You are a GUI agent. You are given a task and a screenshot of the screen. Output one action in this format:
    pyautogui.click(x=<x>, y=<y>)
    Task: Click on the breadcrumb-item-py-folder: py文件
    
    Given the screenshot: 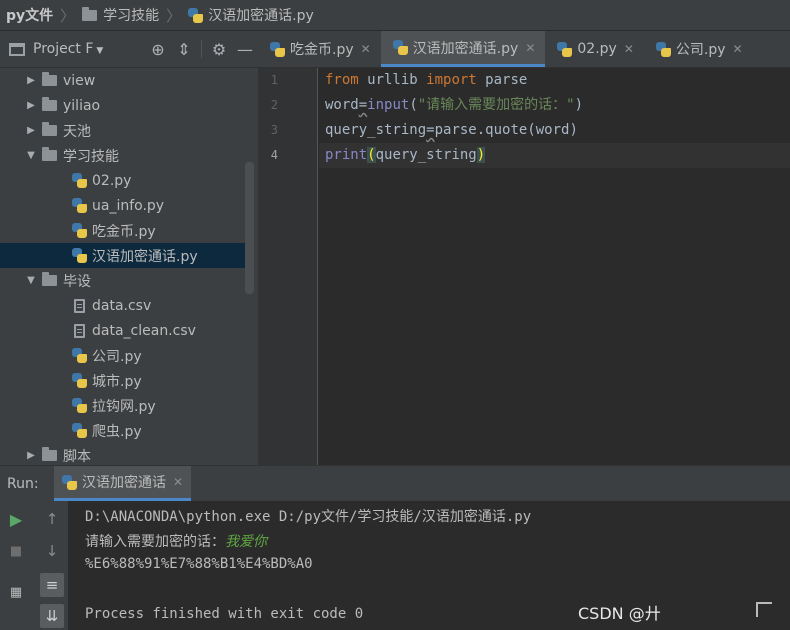 What is the action you would take?
    pyautogui.click(x=29, y=15)
    